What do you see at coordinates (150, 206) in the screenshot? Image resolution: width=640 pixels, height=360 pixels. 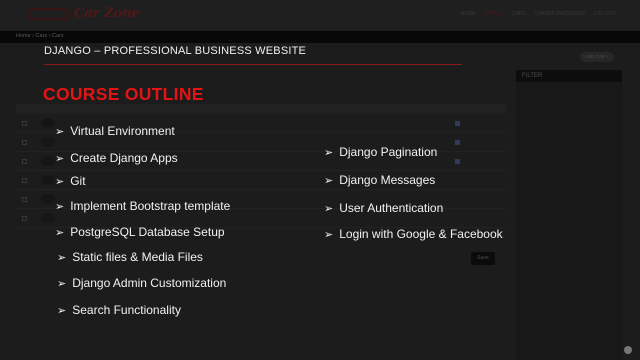 I see `topic-label: Implement Bootstrap template` at bounding box center [150, 206].